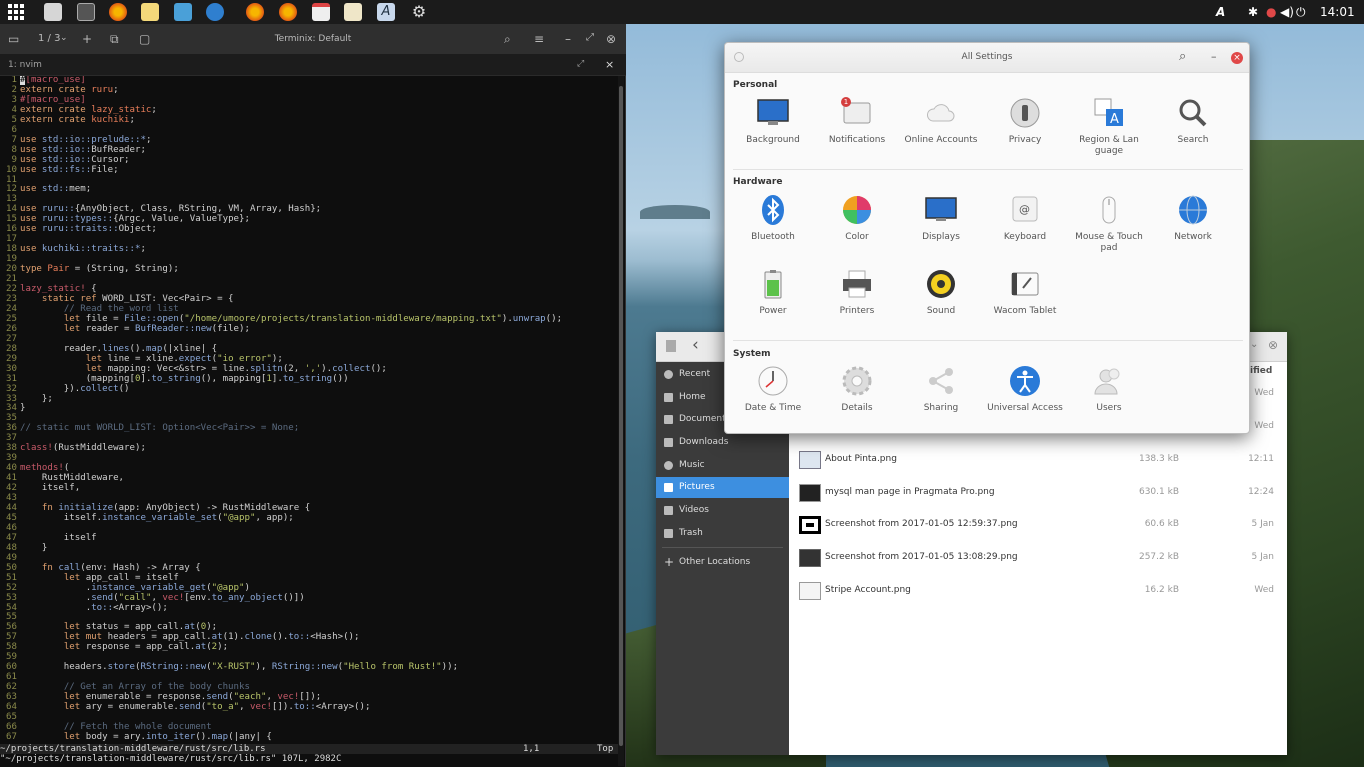 This screenshot has height=767, width=1364. What do you see at coordinates (773, 218) in the screenshot?
I see `setting-bluetooth: Bluetooth` at bounding box center [773, 218].